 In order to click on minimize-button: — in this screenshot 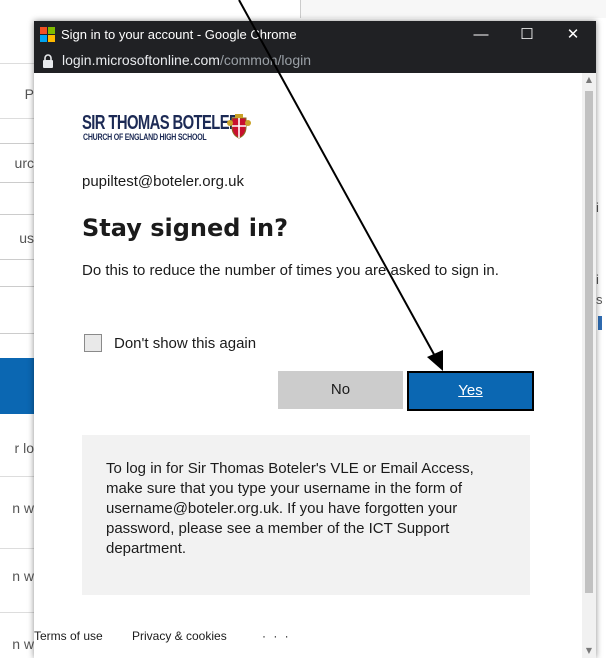, I will do `click(481, 35)`.